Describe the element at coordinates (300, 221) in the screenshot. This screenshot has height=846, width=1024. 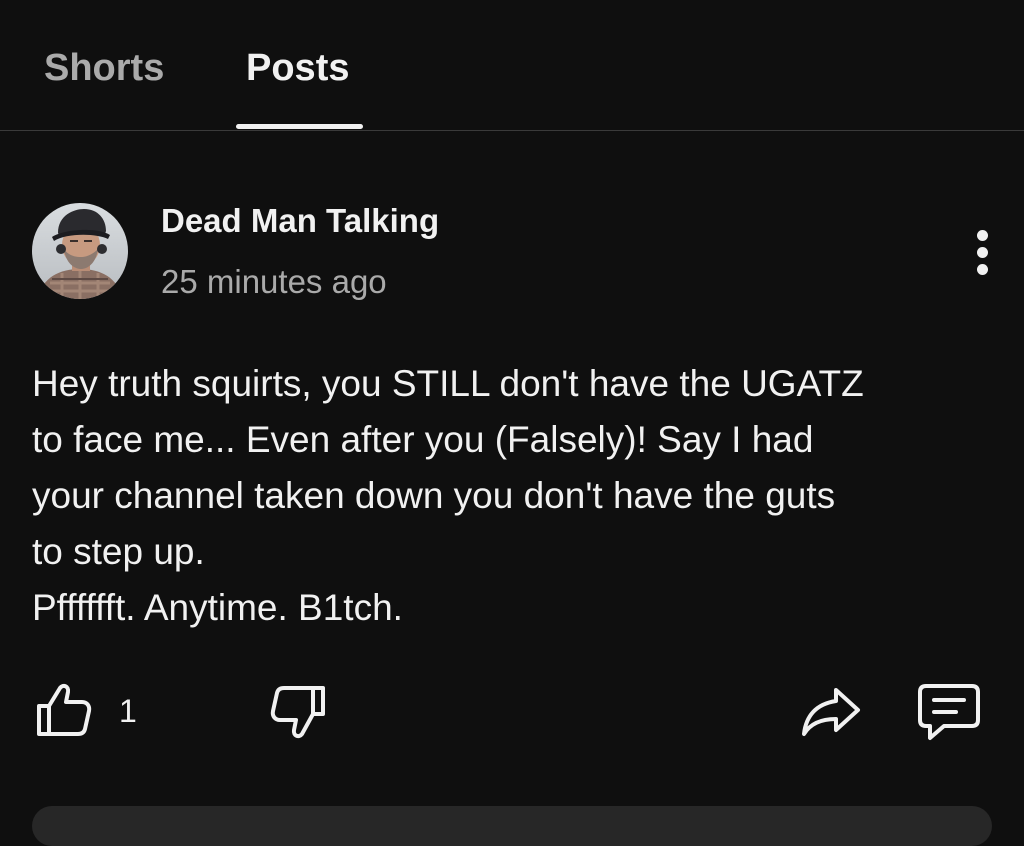
I see `post-author: Dead Man Talking` at that location.